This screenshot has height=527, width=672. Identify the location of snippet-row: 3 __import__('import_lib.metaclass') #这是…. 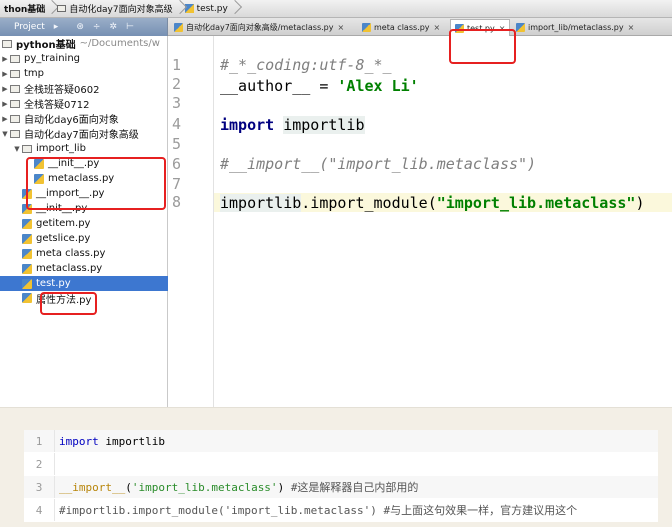
(341, 487).